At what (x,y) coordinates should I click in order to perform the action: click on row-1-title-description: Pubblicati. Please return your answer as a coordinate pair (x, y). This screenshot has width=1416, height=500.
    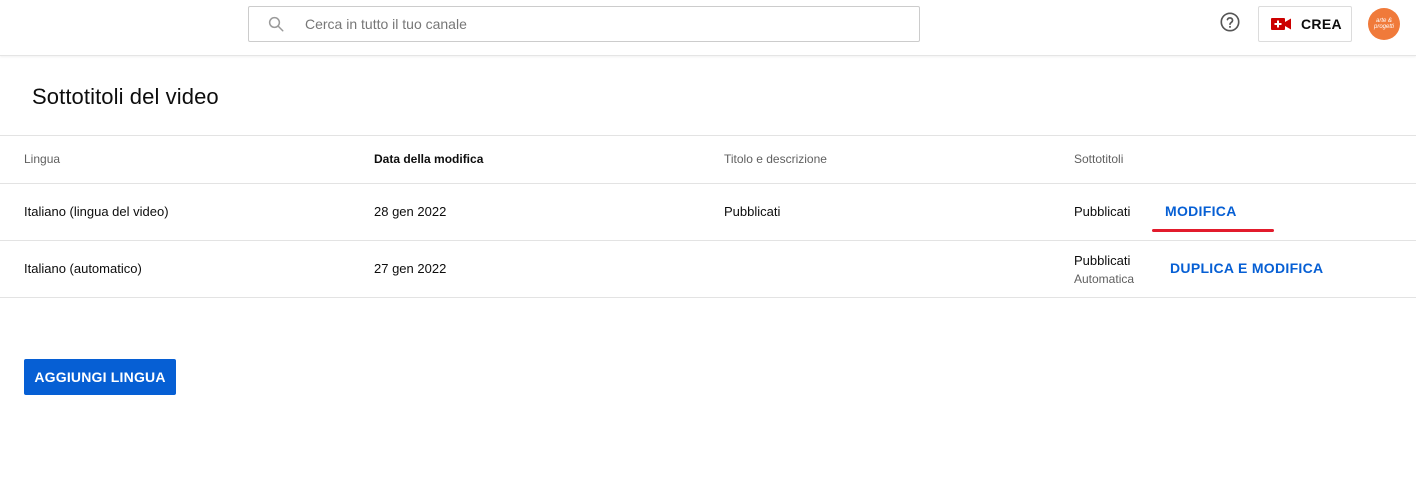
    Looking at the image, I should click on (752, 211).